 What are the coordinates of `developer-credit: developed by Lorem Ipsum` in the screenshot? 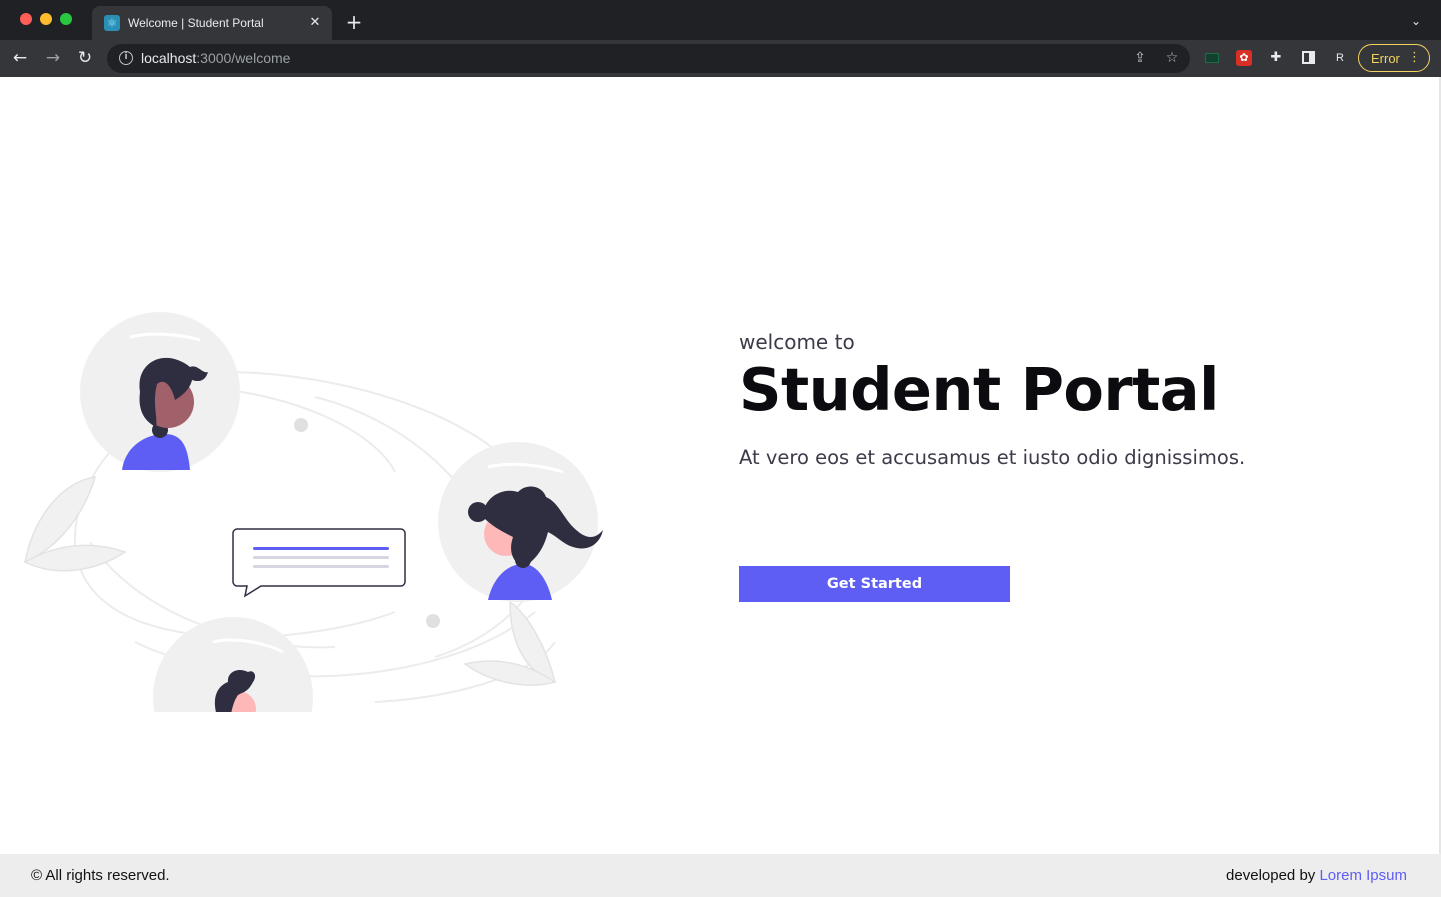 It's located at (1316, 876).